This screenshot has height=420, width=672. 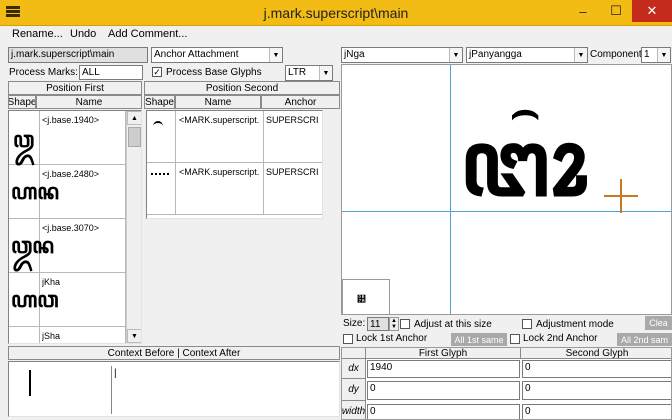 What do you see at coordinates (51, 282) in the screenshot?
I see `row-name: jKha` at bounding box center [51, 282].